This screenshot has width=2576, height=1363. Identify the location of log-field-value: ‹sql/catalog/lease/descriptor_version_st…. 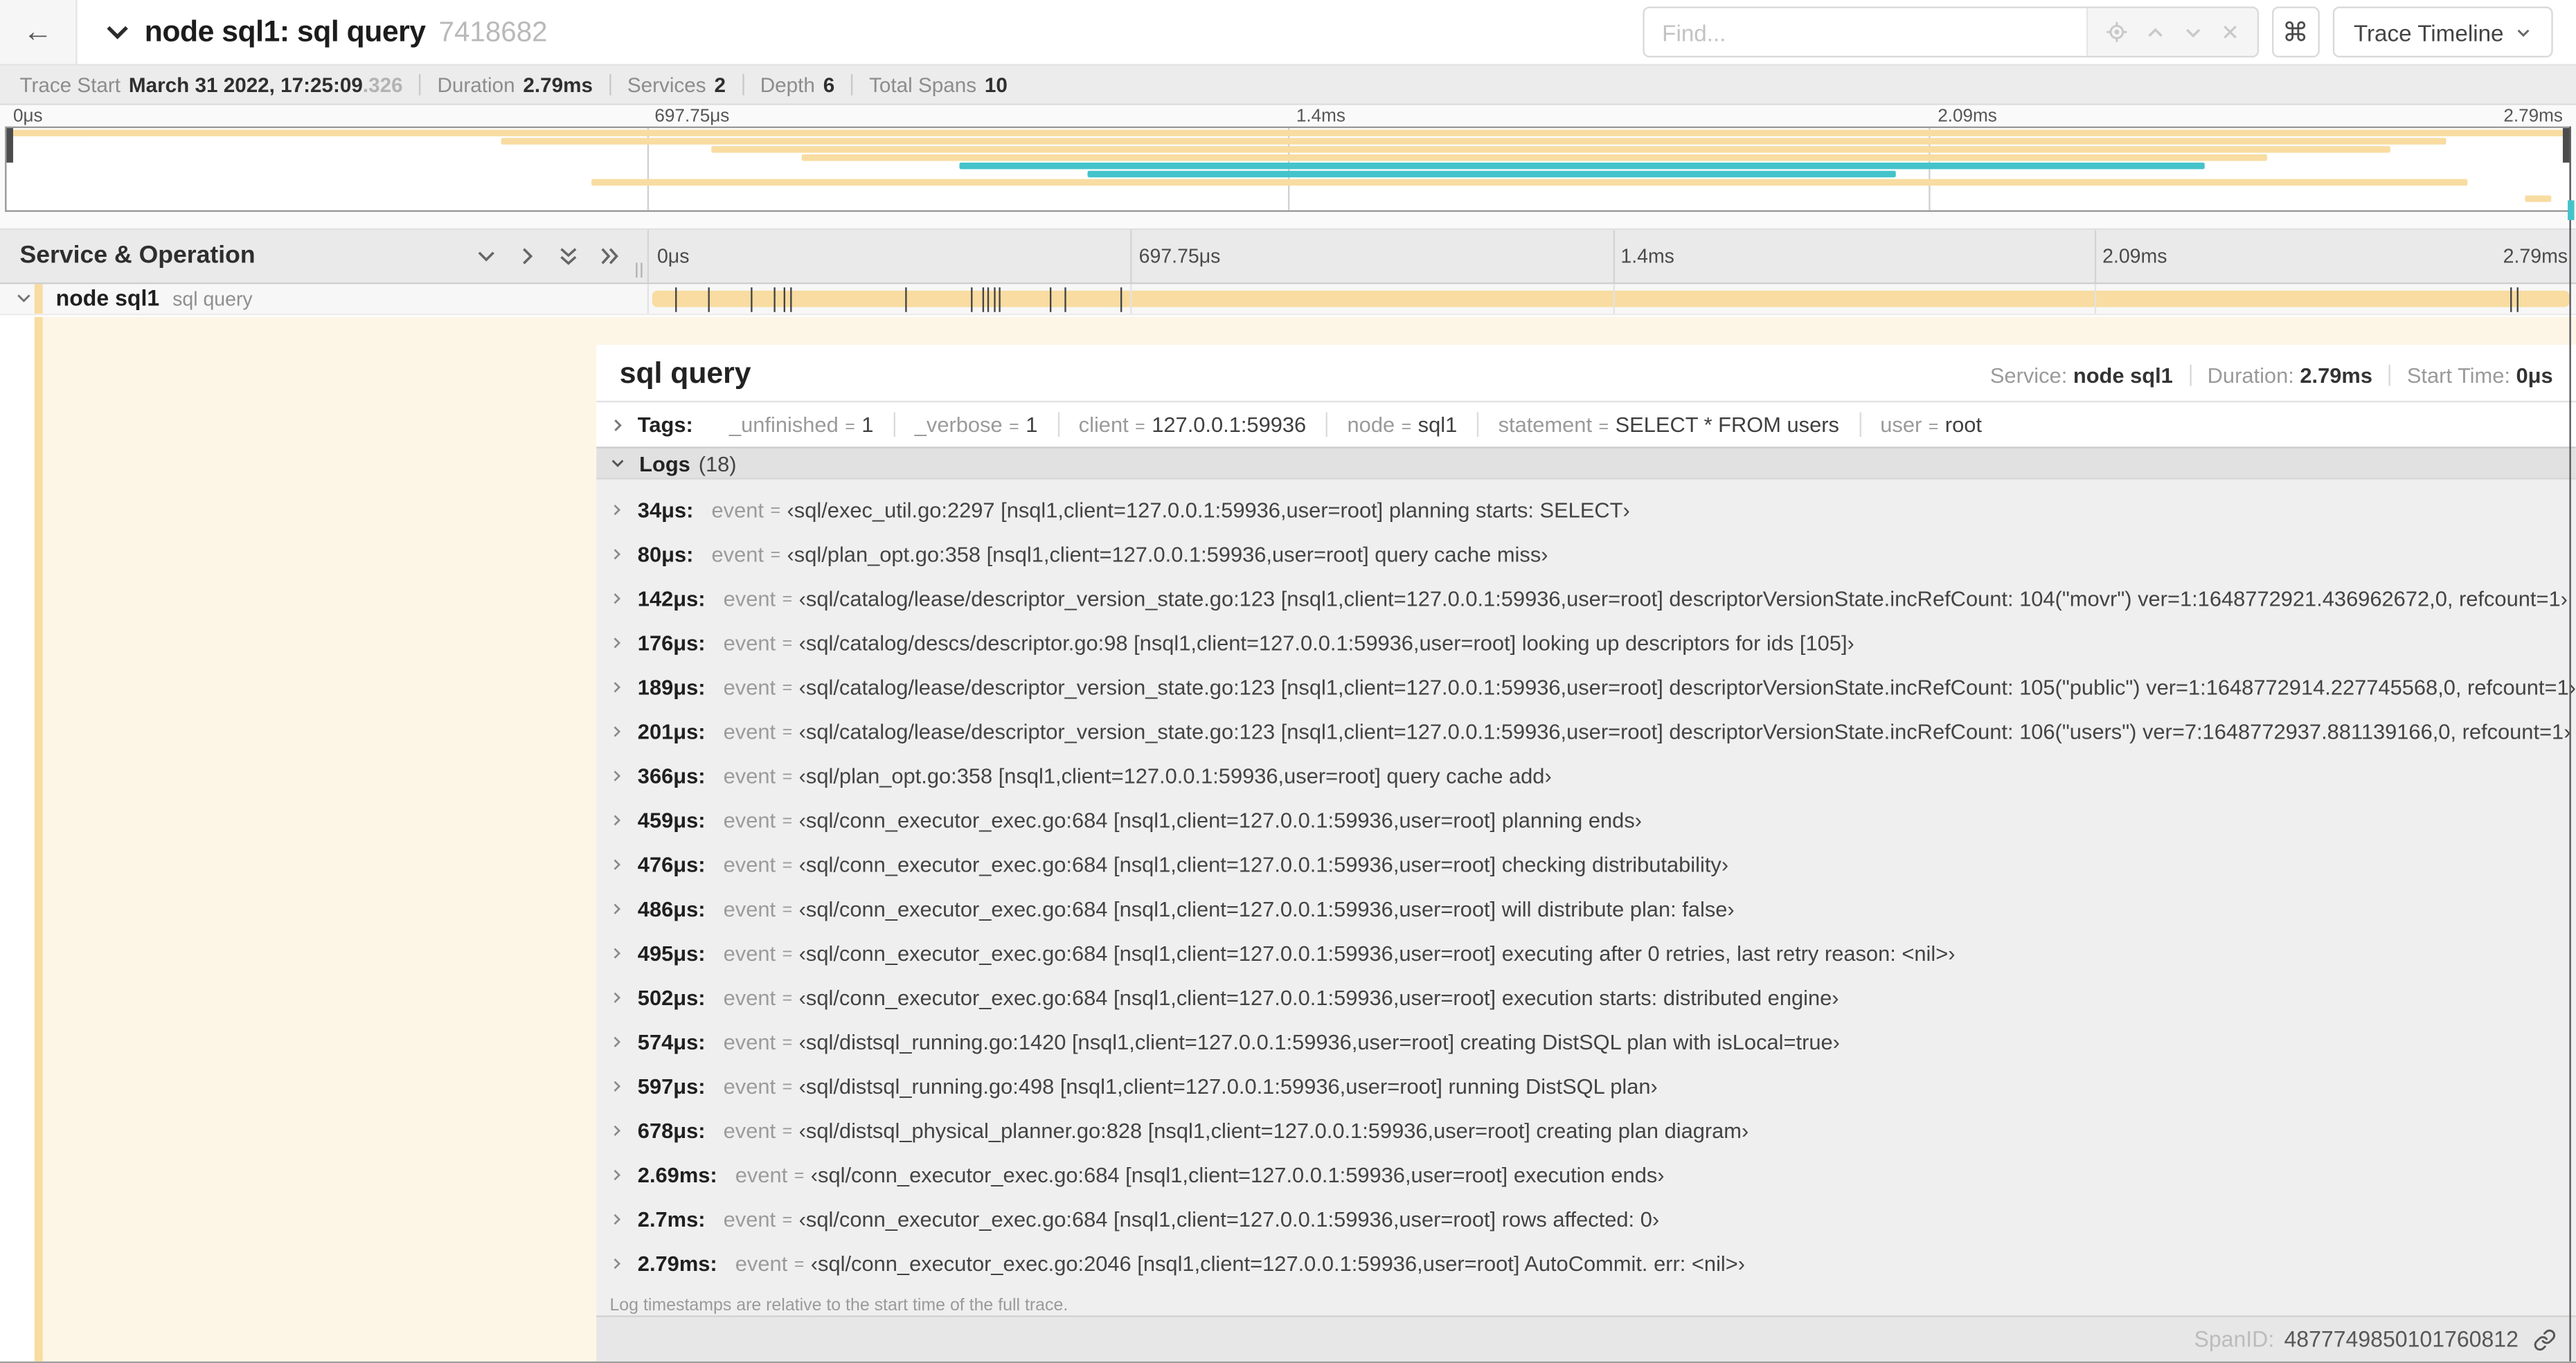
(1687, 687).